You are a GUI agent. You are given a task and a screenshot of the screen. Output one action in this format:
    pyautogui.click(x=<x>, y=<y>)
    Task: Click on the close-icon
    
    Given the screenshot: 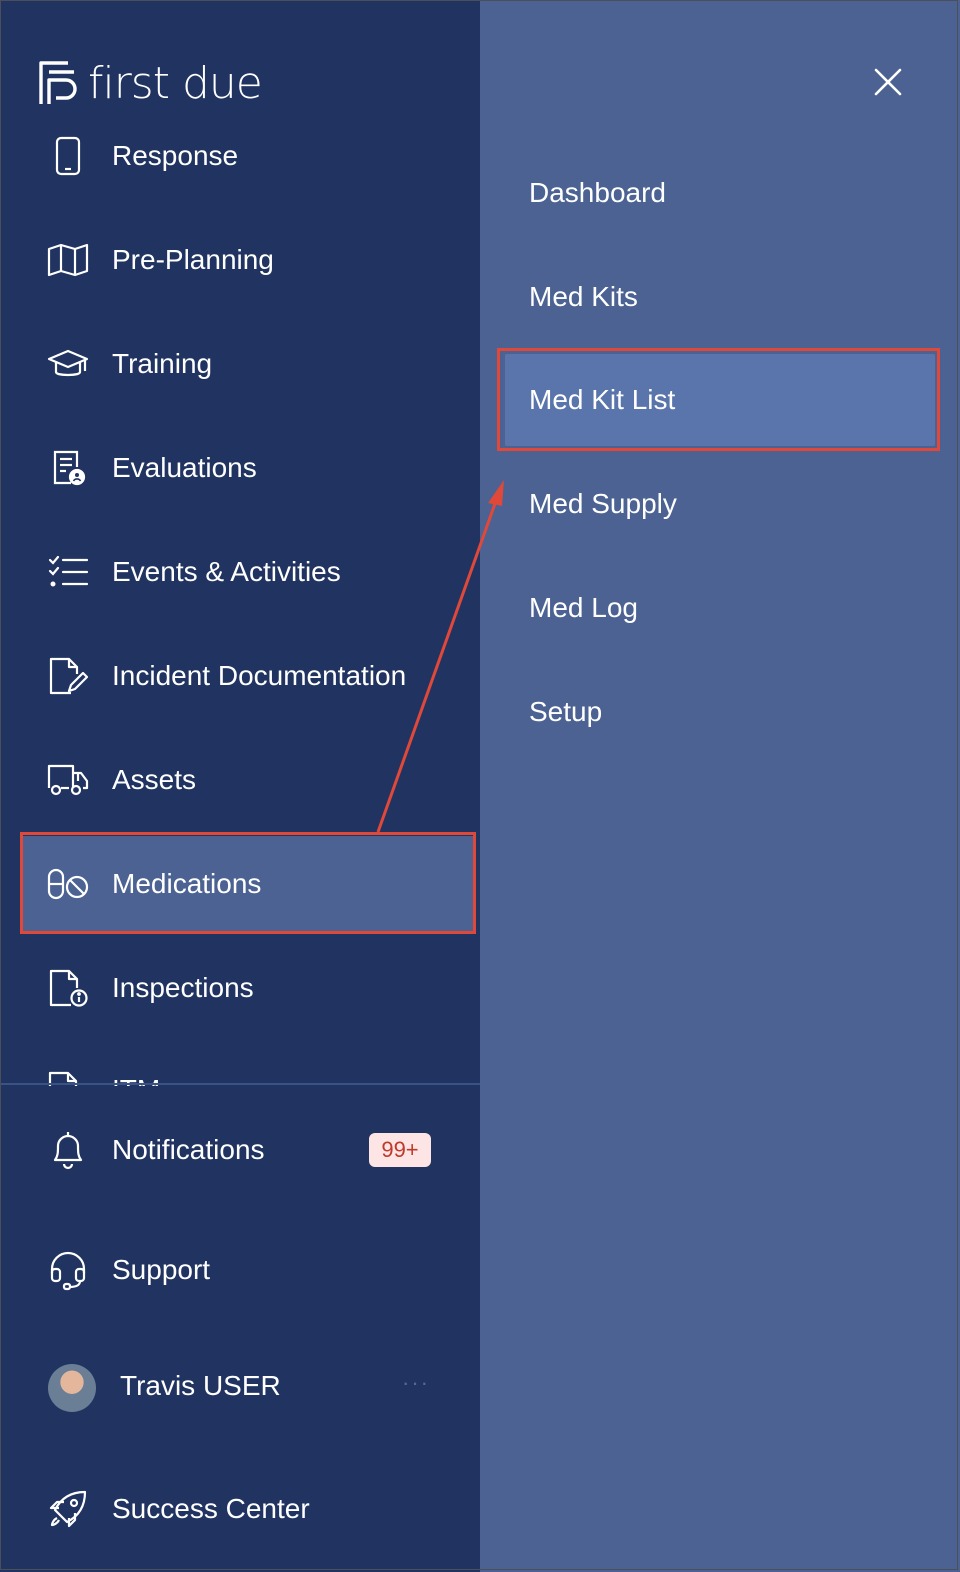 What is the action you would take?
    pyautogui.click(x=888, y=82)
    